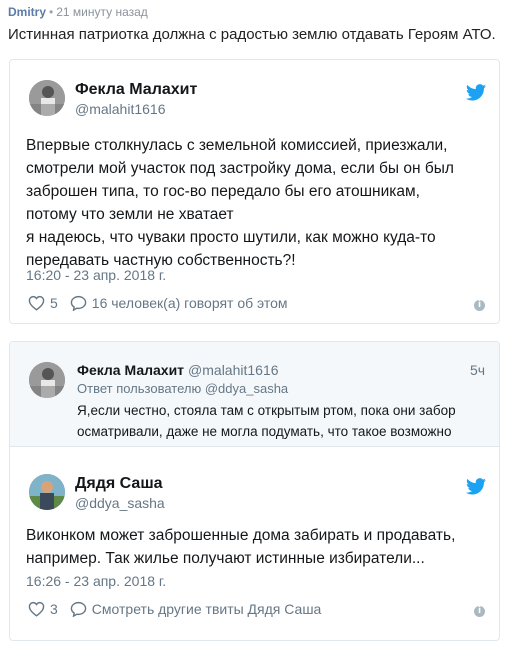 This screenshot has width=518, height=645. What do you see at coordinates (207, 609) in the screenshot?
I see `more-tweets-link: Смотреть другие твиты Дядя Саша` at bounding box center [207, 609].